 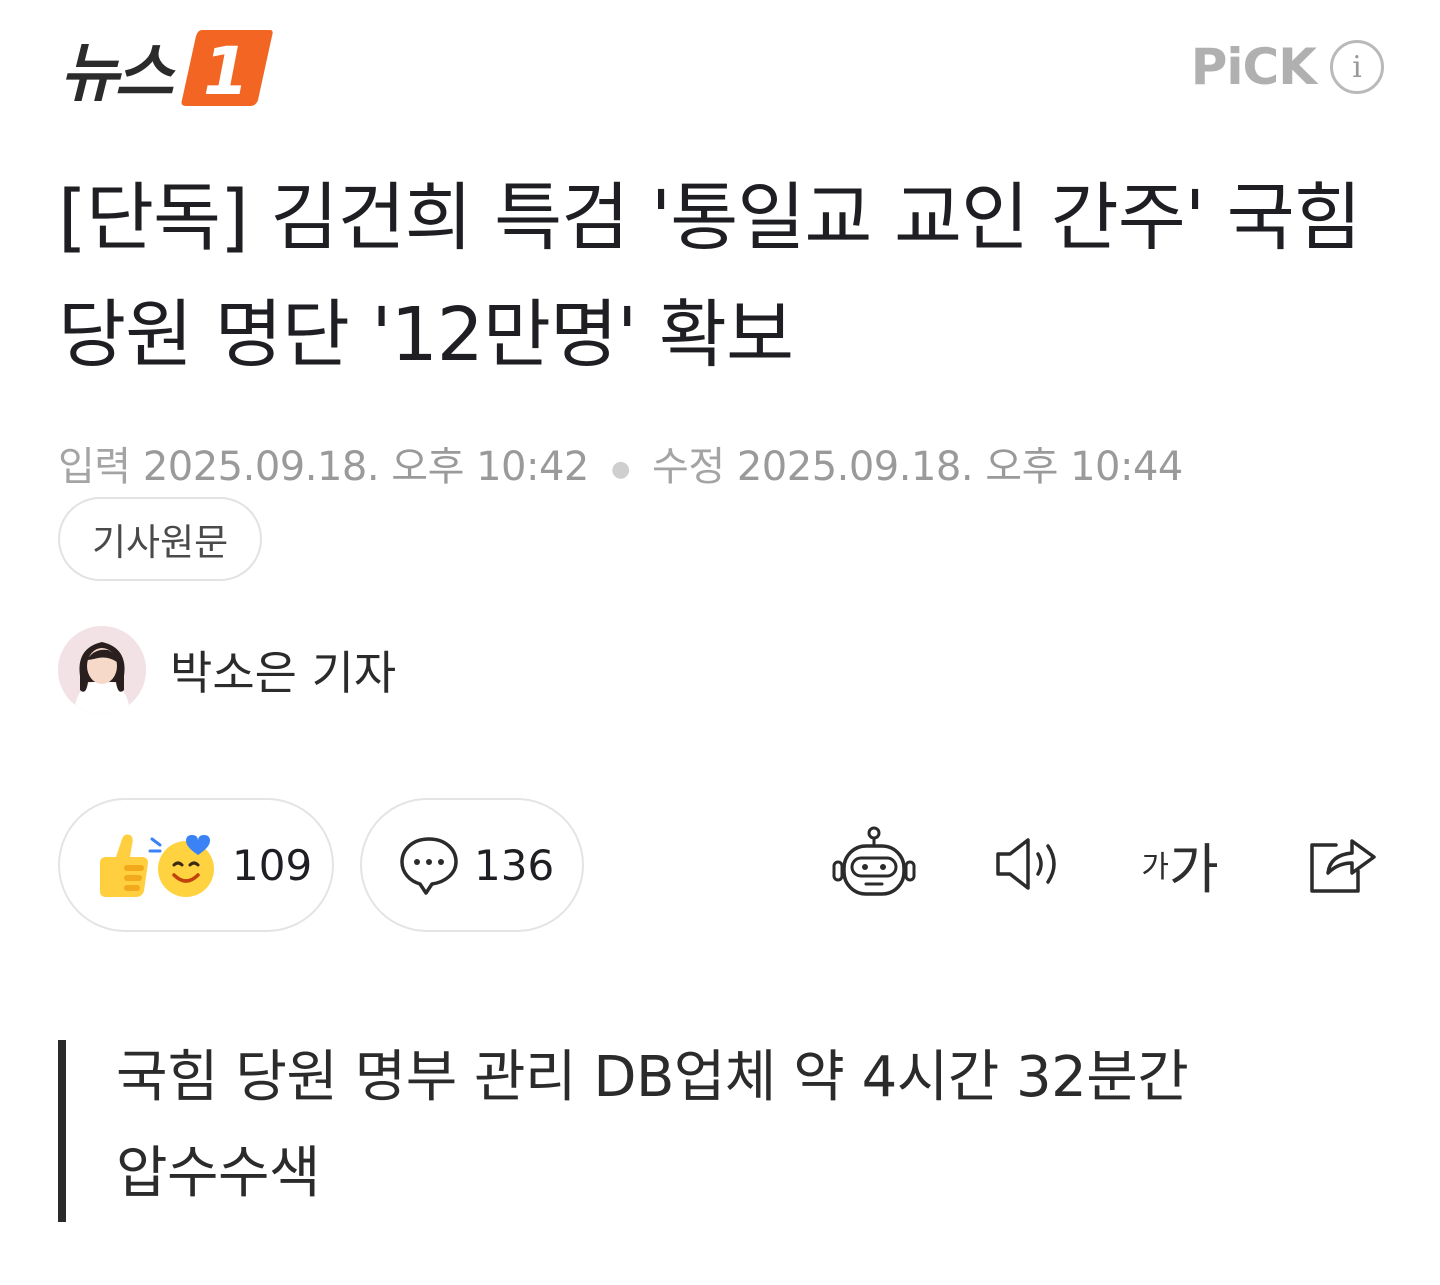 I want to click on input-time: 2025.09.18. 오후 10:42, so click(x=366, y=467).